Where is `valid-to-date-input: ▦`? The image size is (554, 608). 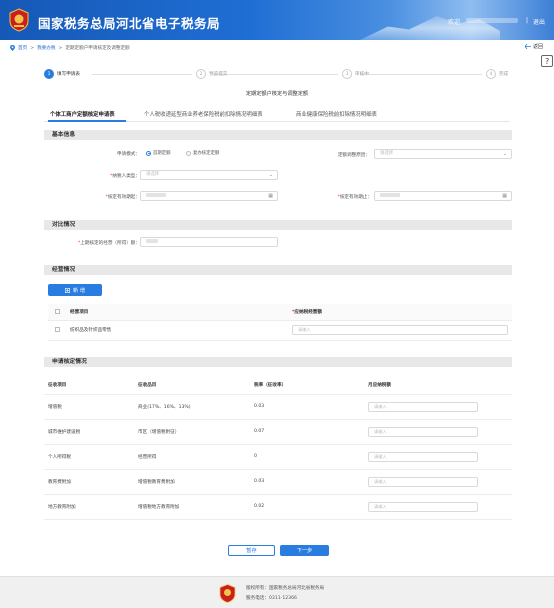
valid-to-date-input: ▦ is located at coordinates (443, 196).